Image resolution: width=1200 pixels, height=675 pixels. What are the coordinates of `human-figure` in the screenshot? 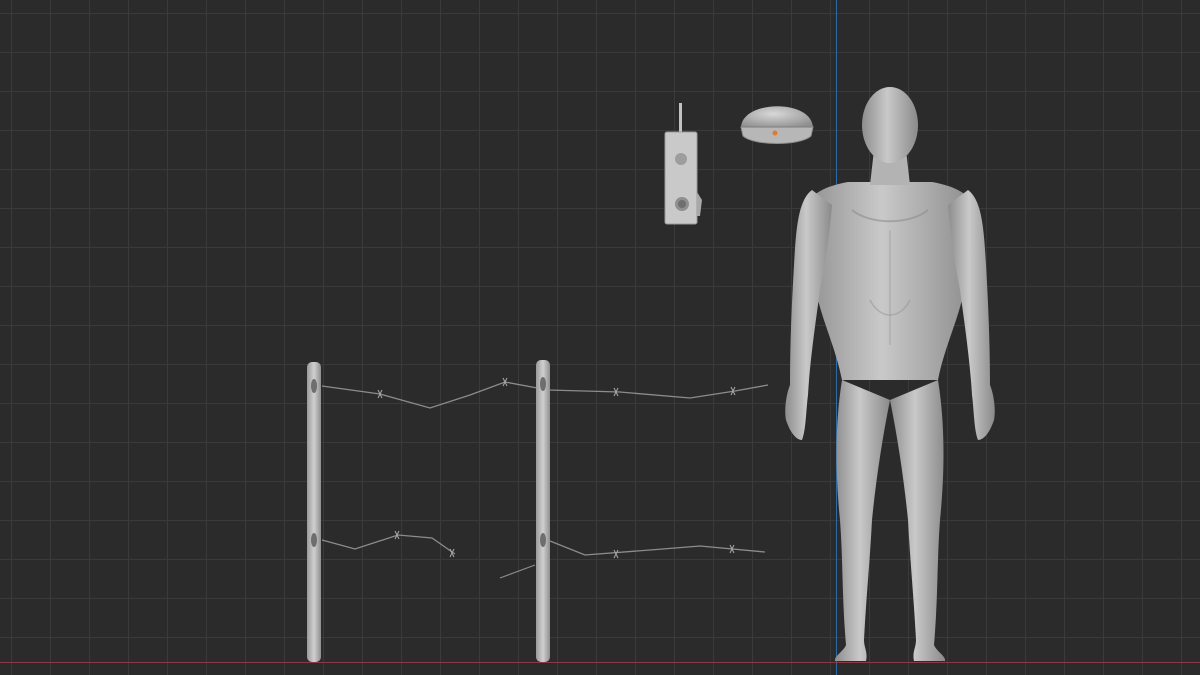 It's located at (890, 374).